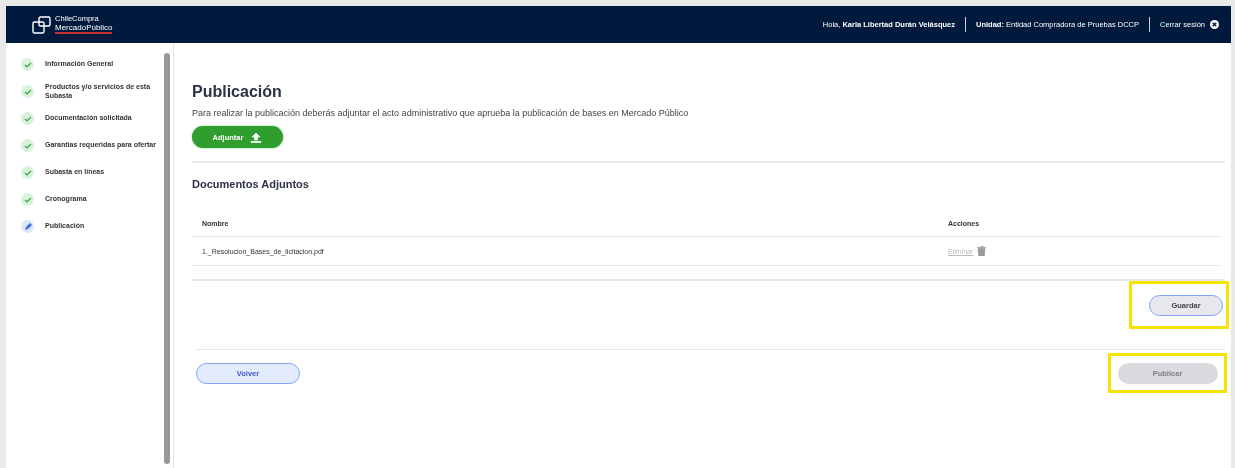  Describe the element at coordinates (256, 137) in the screenshot. I see `upload-icon` at that location.